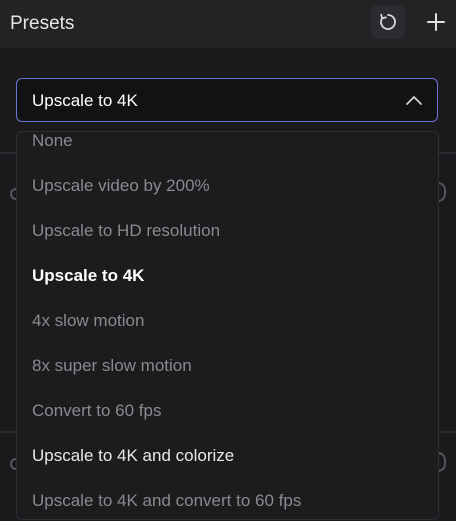 The height and width of the screenshot is (521, 456). Describe the element at coordinates (227, 410) in the screenshot. I see `option-convert-60fps: Convert to 60 fps` at that location.